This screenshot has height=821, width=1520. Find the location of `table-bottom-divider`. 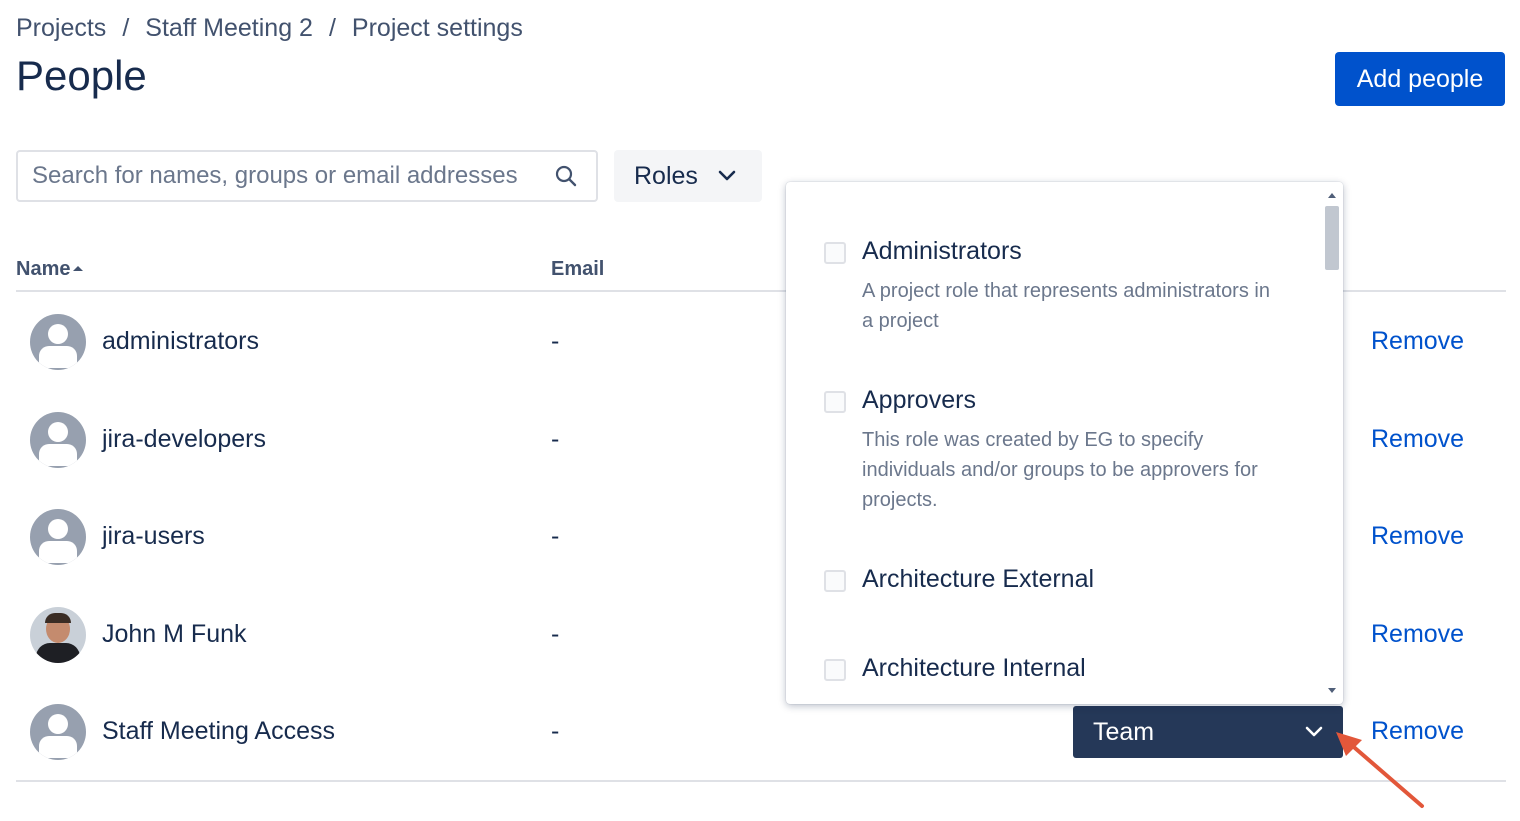

table-bottom-divider is located at coordinates (761, 781).